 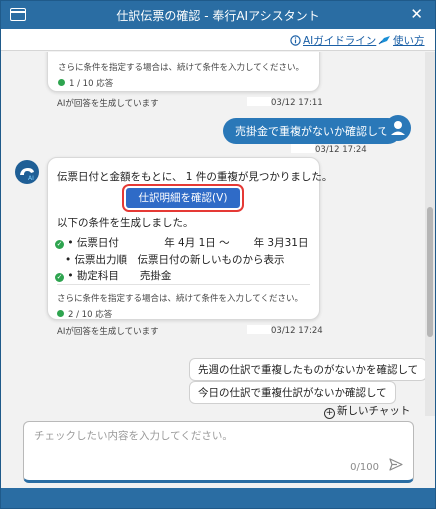 I want to click on ai-avatar-icon: AI, so click(x=27, y=172).